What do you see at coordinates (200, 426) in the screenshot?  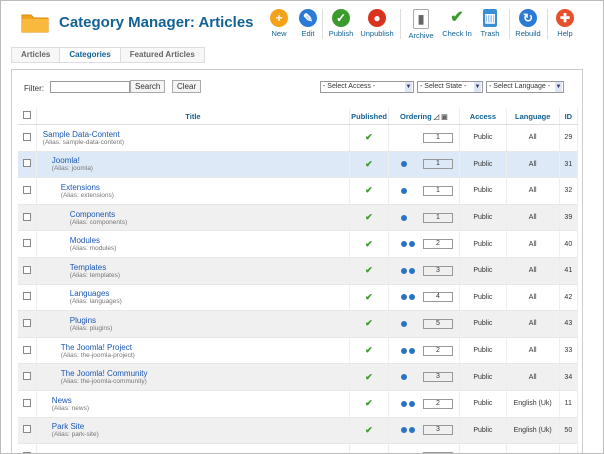 I see `category-link: Park Site` at bounding box center [200, 426].